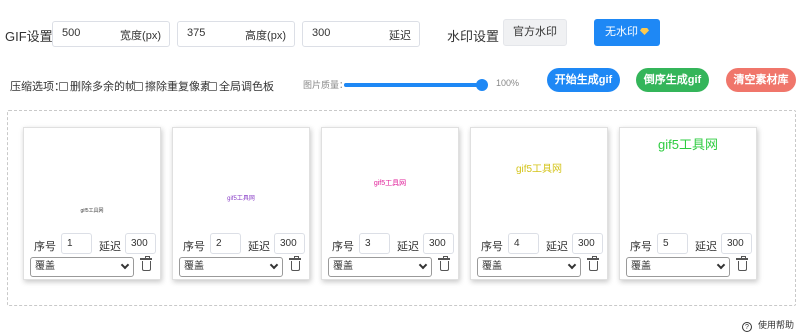 The height and width of the screenshot is (336, 800). I want to click on checkbox-remove-frames: 删除多余的帧, so click(97, 86).